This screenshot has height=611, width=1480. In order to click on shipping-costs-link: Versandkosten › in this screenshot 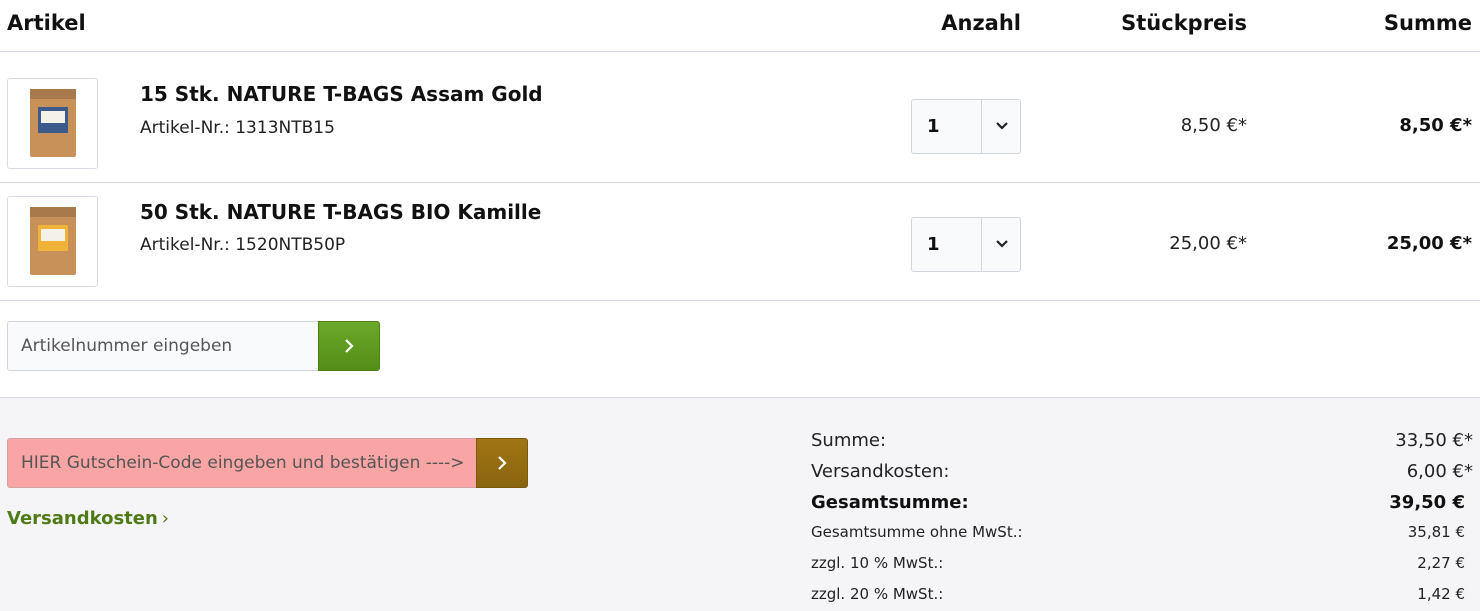, I will do `click(88, 518)`.